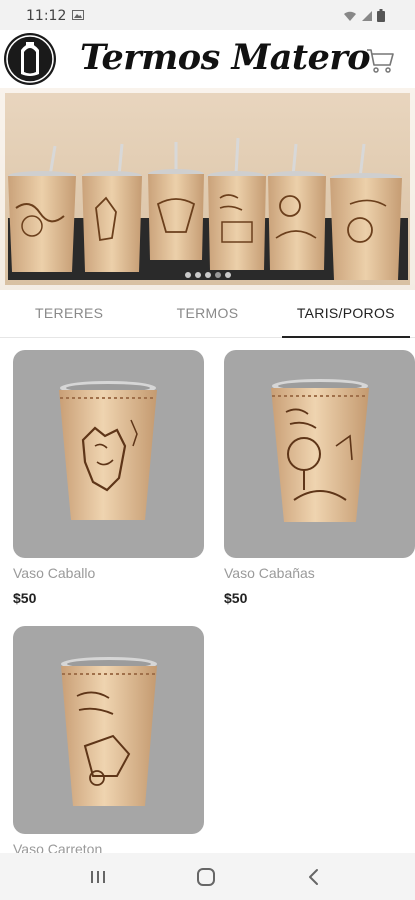  I want to click on product-name: Vaso Caballo, so click(108, 573).